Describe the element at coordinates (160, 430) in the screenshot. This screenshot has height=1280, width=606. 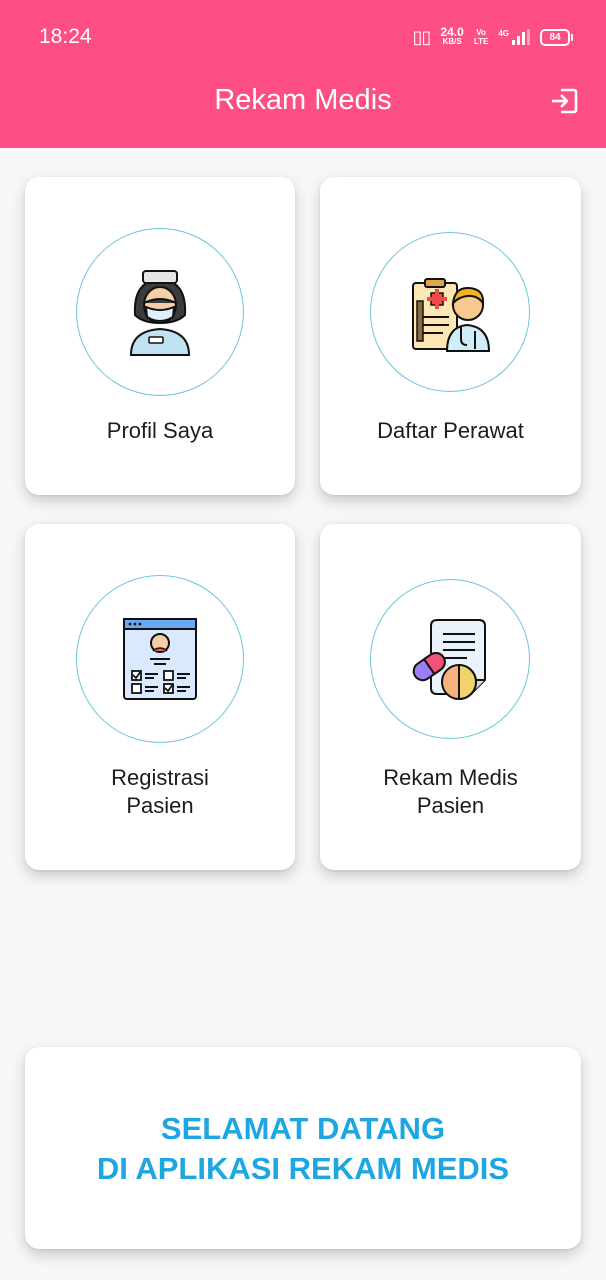
I see `menu-label: Profil Saya` at that location.